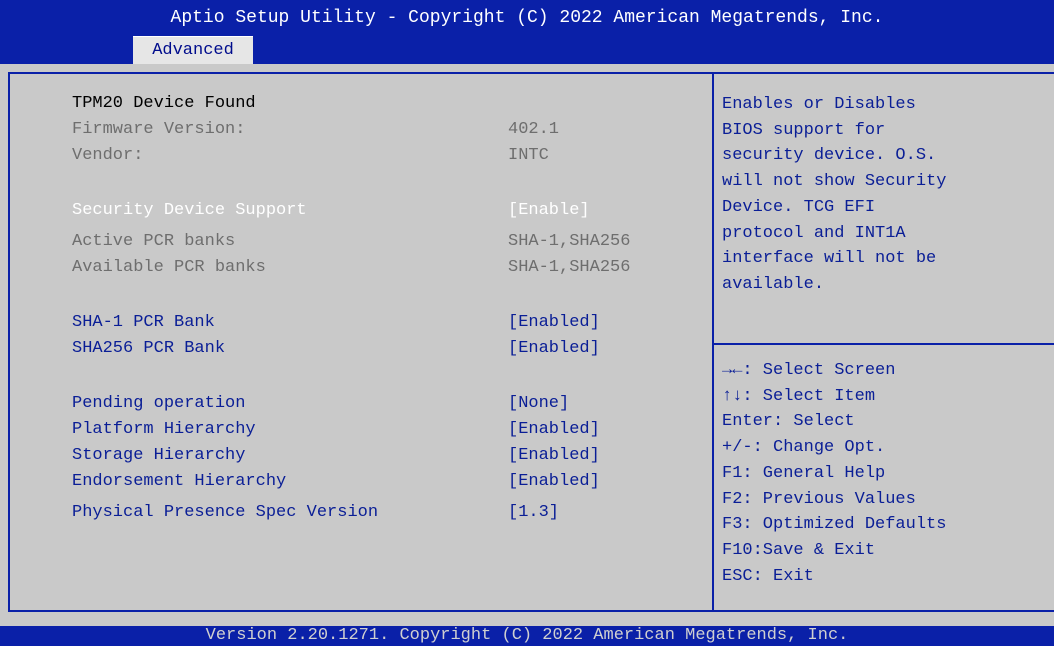 This screenshot has height=646, width=1054. I want to click on vendor-value: INTC, so click(528, 155).